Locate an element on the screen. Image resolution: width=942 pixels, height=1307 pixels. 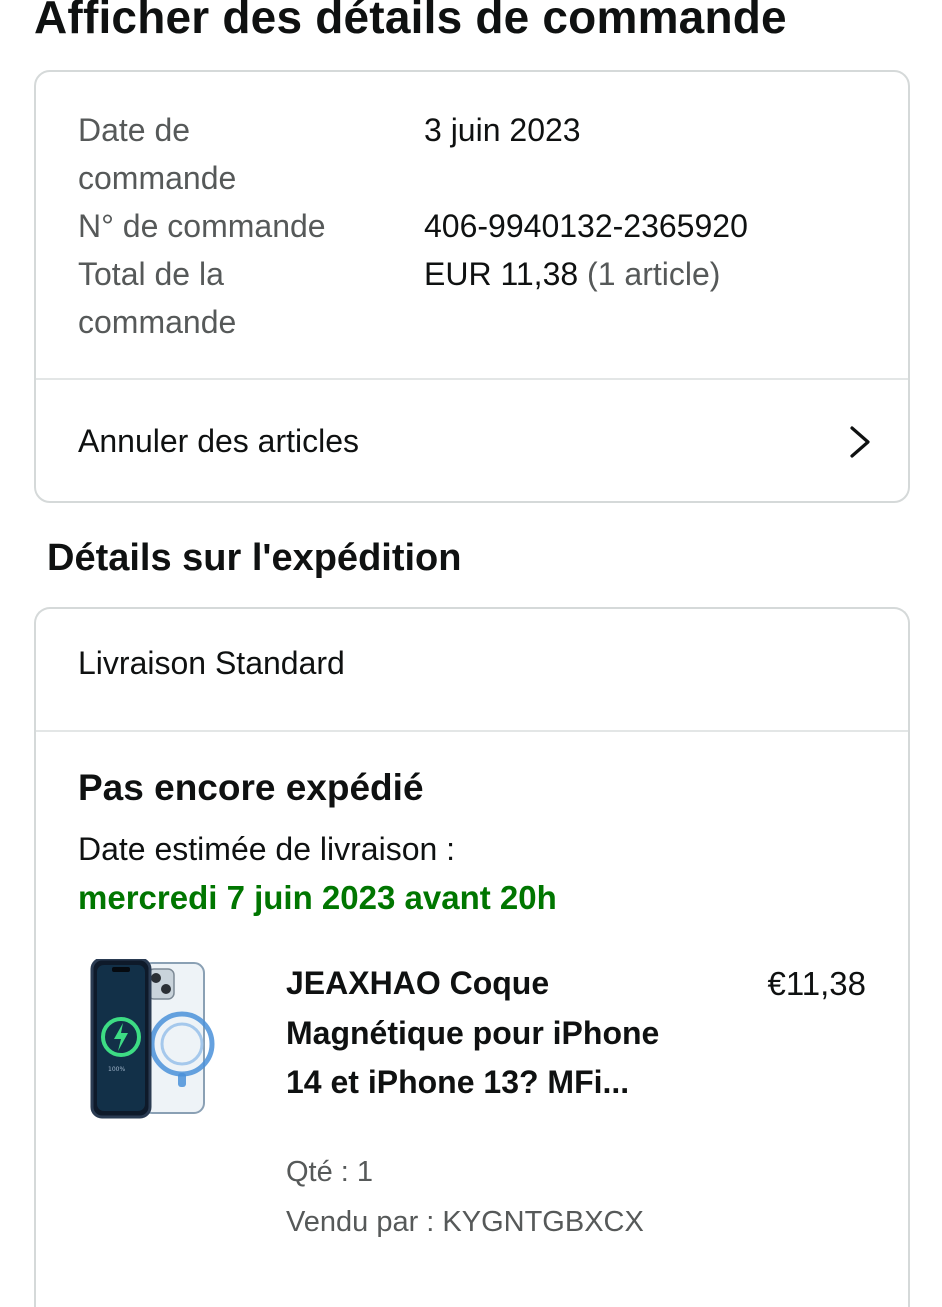
order-date-value: 3 juin 2023 is located at coordinates (502, 130).